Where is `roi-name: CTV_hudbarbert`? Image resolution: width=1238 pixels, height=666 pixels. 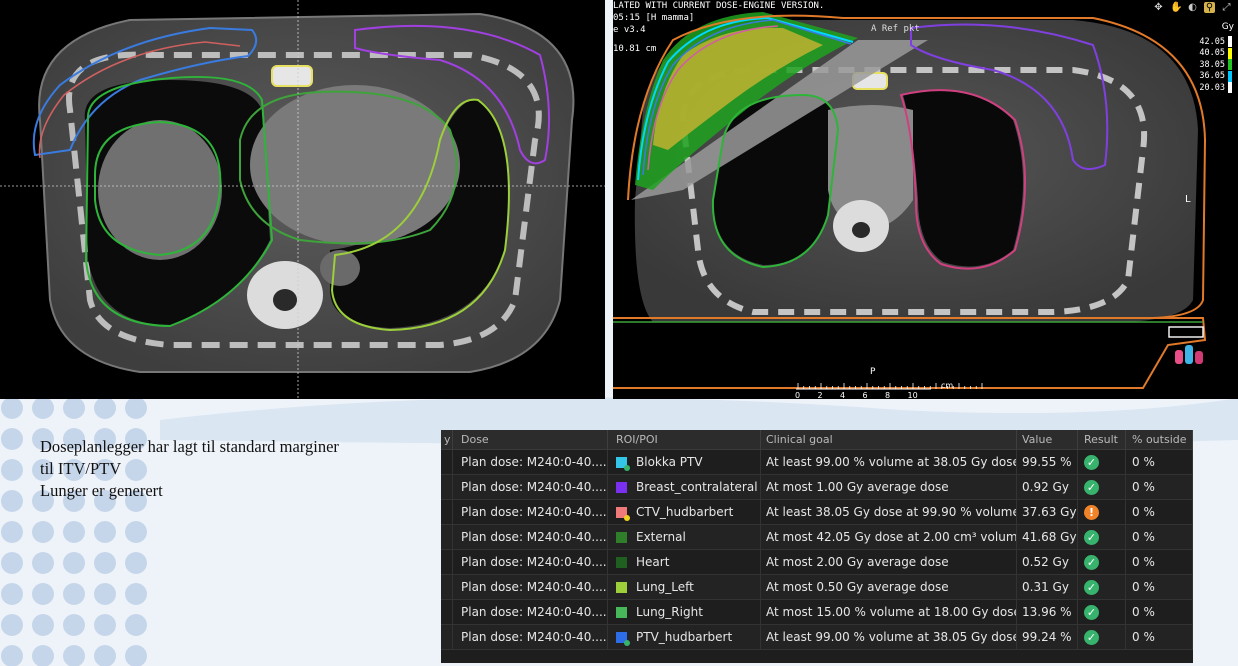 roi-name: CTV_hudbarbert is located at coordinates (685, 512).